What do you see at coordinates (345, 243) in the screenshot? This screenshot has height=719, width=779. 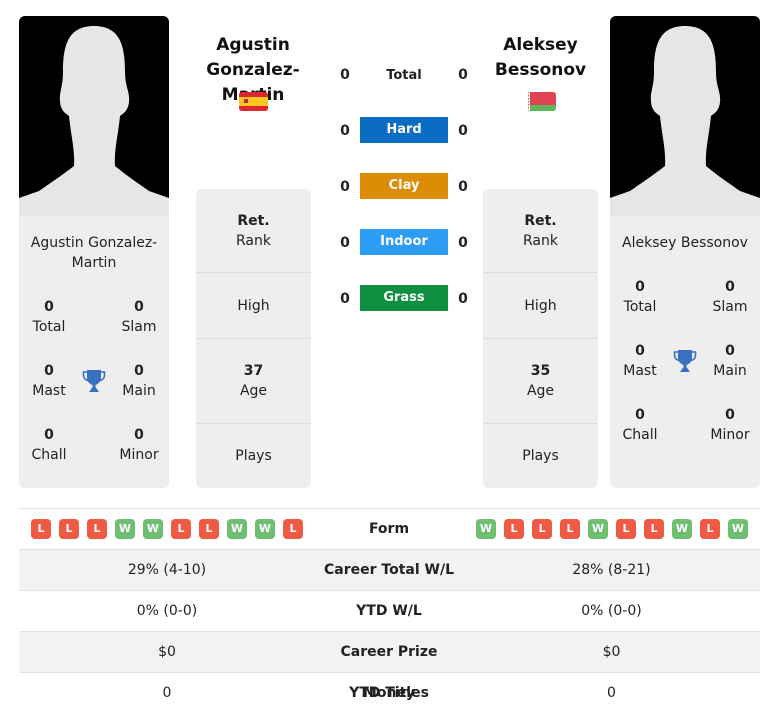 I see `player1-indoor-count: 0` at bounding box center [345, 243].